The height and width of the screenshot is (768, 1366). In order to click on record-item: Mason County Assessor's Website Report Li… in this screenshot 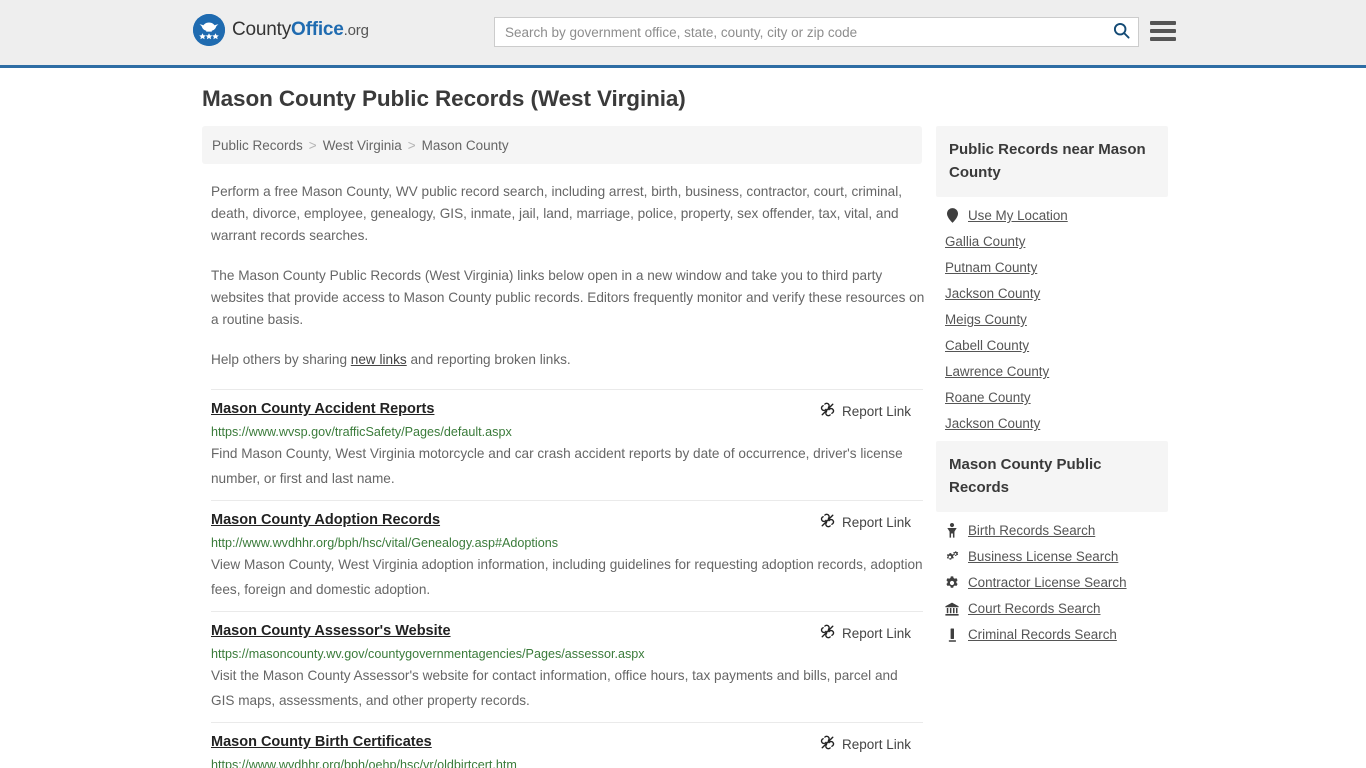, I will do `click(567, 666)`.